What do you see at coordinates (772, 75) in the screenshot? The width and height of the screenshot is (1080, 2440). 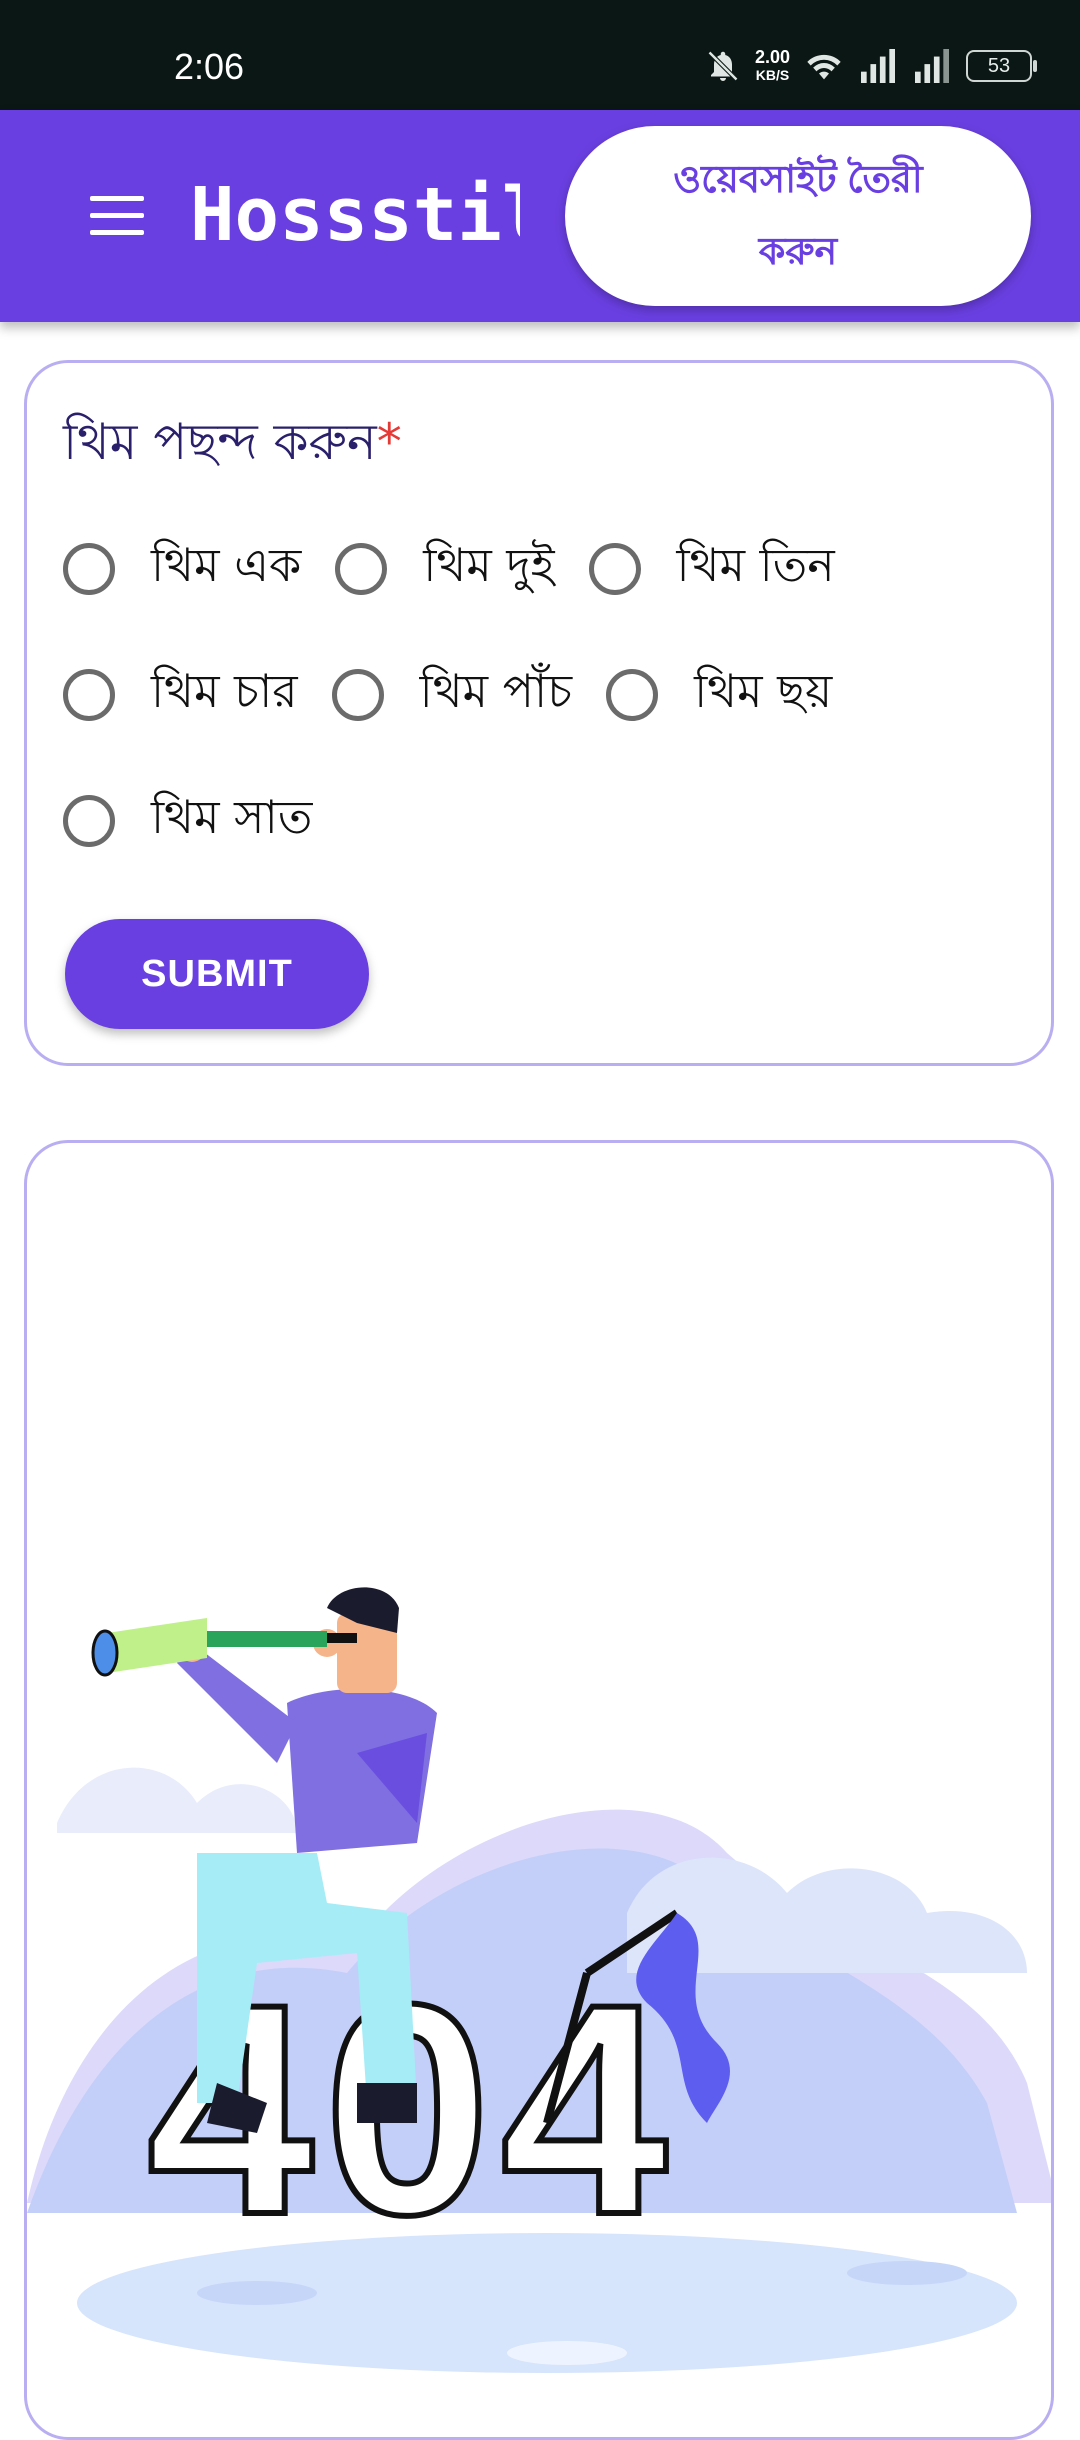 I see `speed-unit: KB/S` at bounding box center [772, 75].